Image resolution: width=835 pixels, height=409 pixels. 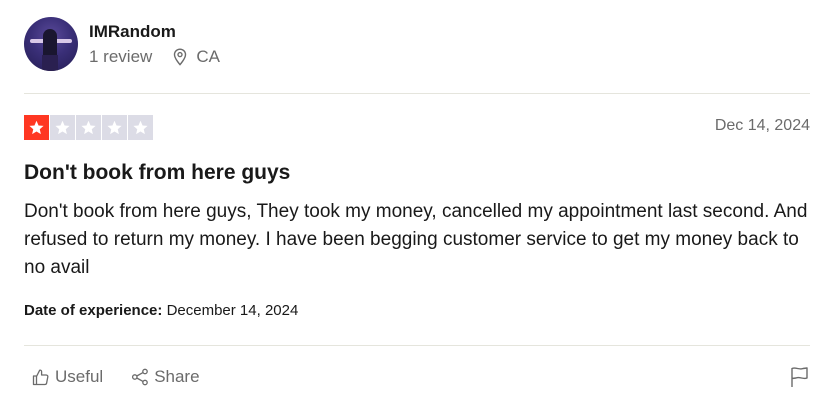 What do you see at coordinates (800, 377) in the screenshot?
I see `flag-icon` at bounding box center [800, 377].